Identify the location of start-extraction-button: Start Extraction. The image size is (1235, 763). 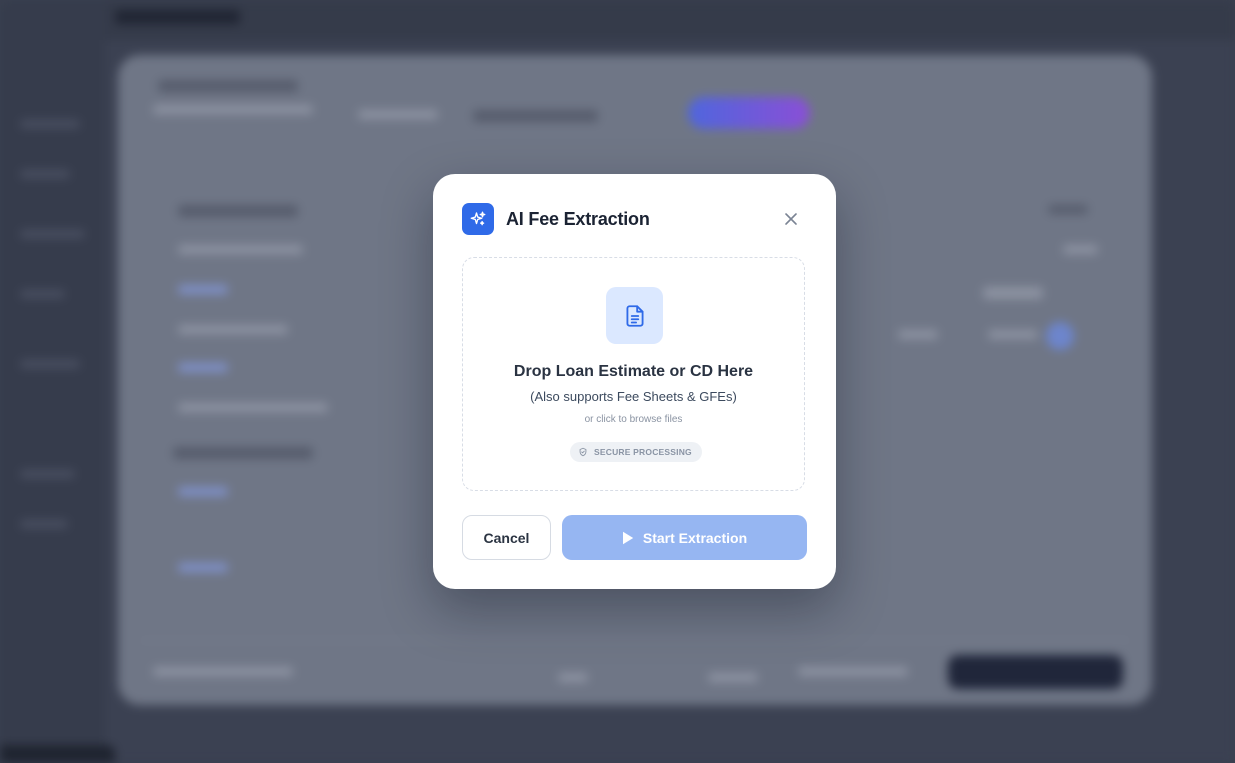
(684, 537).